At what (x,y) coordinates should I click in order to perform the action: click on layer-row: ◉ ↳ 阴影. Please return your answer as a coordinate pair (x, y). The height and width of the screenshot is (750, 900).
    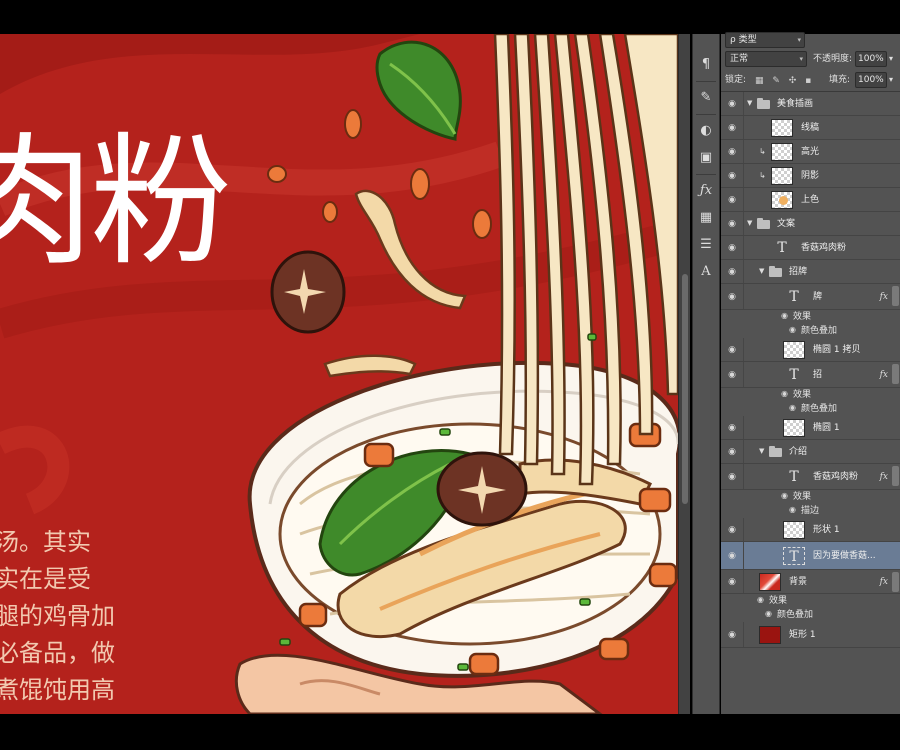
    Looking at the image, I should click on (810, 176).